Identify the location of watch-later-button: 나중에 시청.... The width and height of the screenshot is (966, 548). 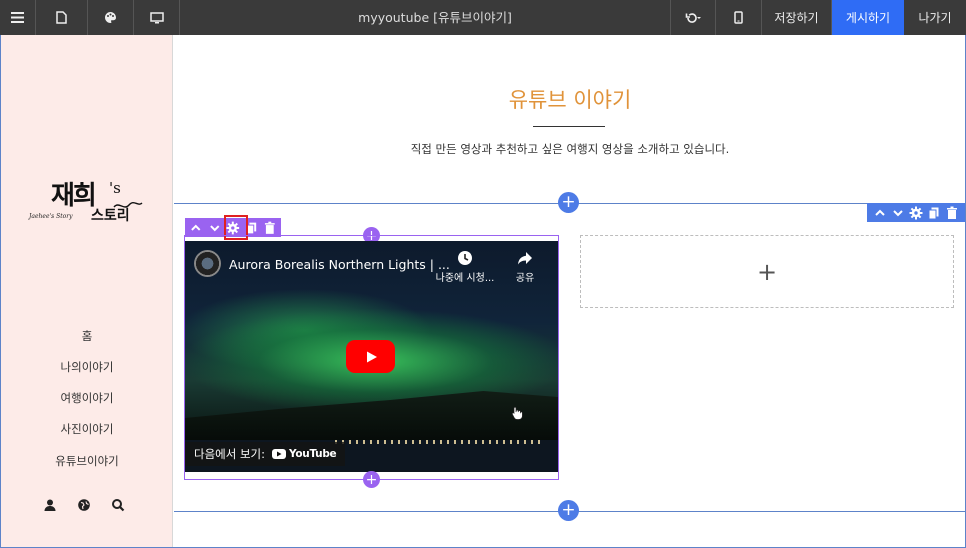
(465, 267).